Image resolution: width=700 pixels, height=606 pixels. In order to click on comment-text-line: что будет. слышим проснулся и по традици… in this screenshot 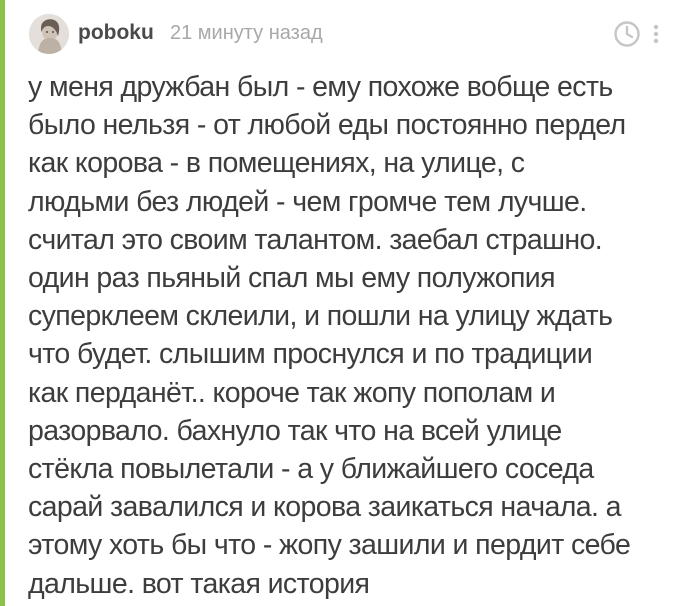, I will do `click(310, 354)`.